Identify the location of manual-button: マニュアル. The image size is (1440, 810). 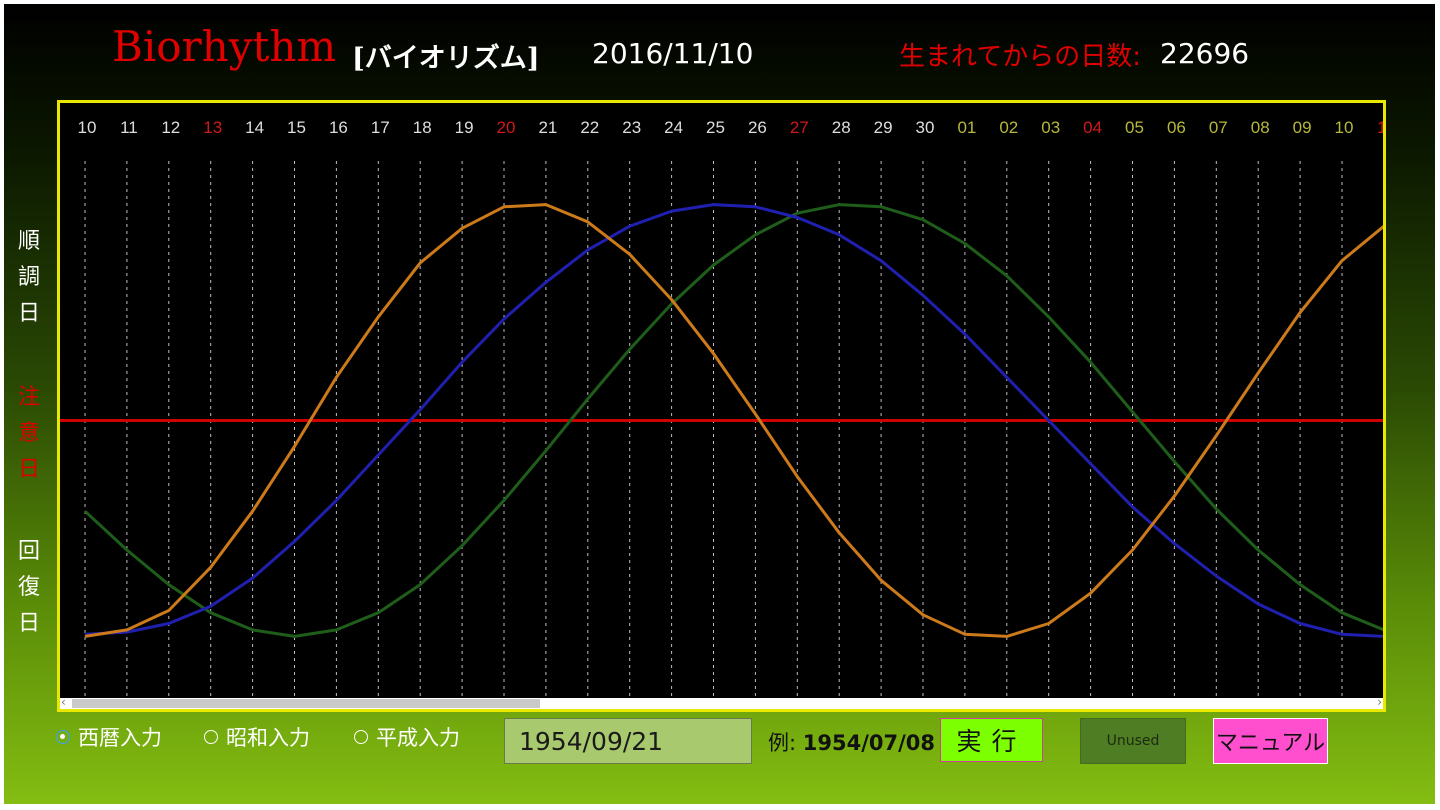
(1270, 741).